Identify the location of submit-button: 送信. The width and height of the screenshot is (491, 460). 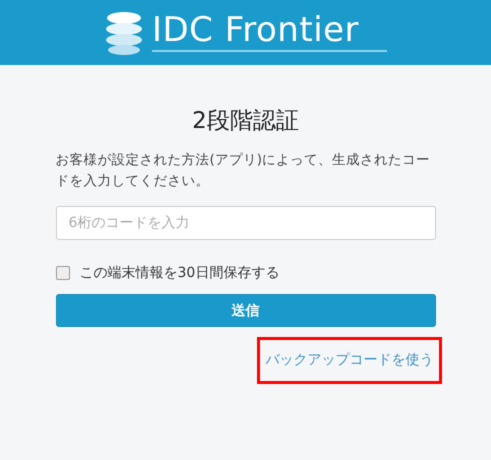
(246, 310).